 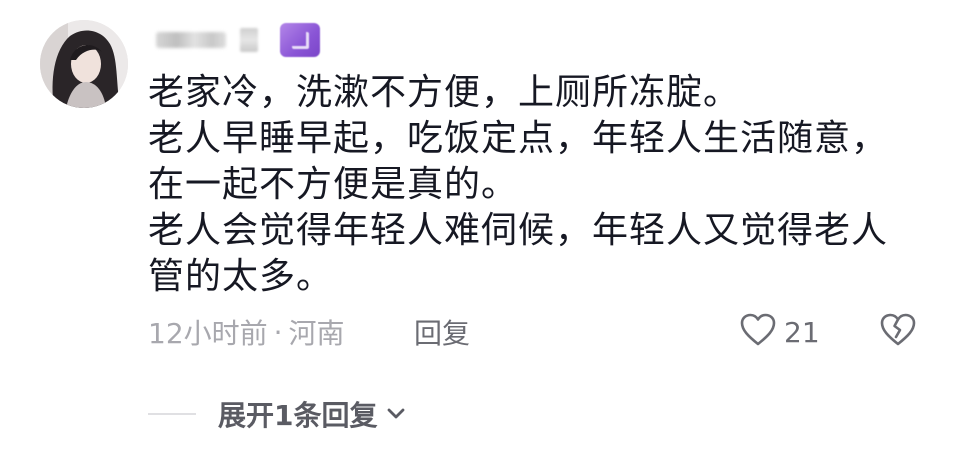 I want to click on comment-location: 河南, so click(x=316, y=333).